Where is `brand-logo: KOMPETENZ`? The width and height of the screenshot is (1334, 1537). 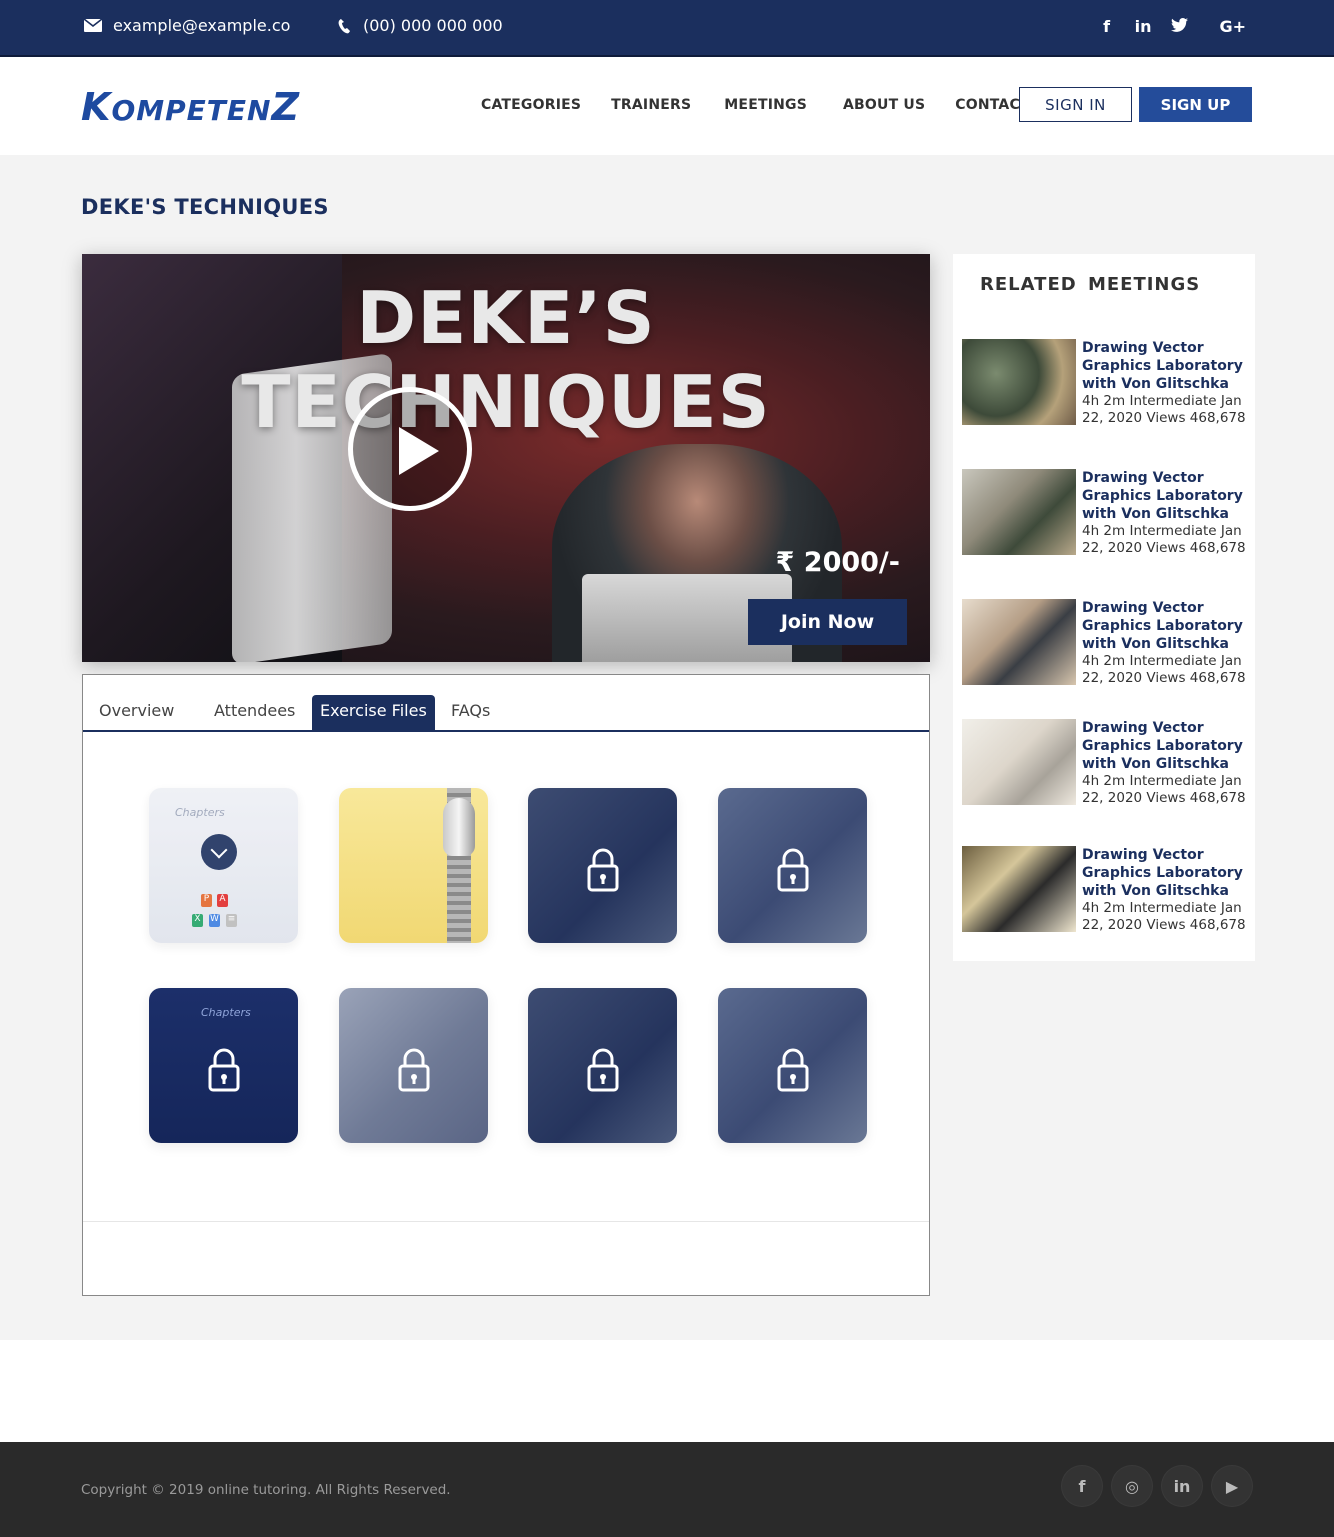 brand-logo: KOMPETENZ is located at coordinates (190, 107).